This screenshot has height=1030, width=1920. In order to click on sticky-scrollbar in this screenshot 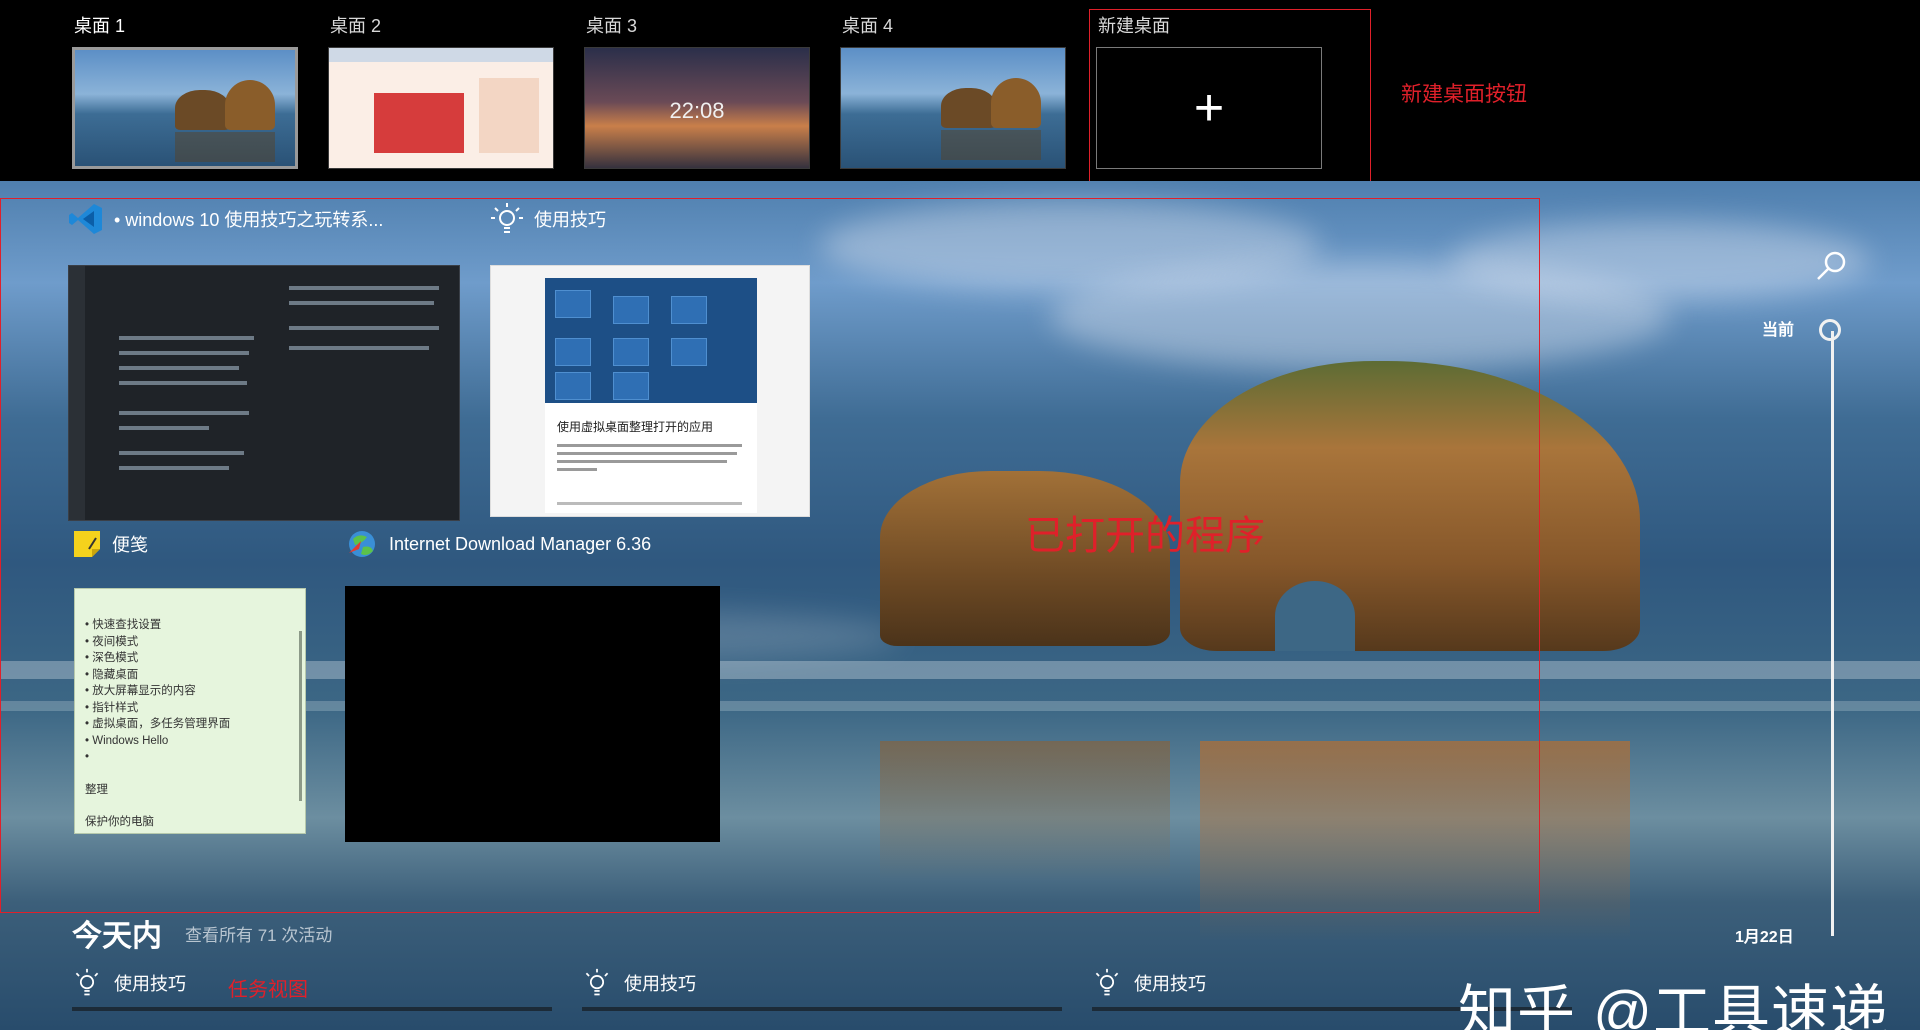, I will do `click(300, 716)`.